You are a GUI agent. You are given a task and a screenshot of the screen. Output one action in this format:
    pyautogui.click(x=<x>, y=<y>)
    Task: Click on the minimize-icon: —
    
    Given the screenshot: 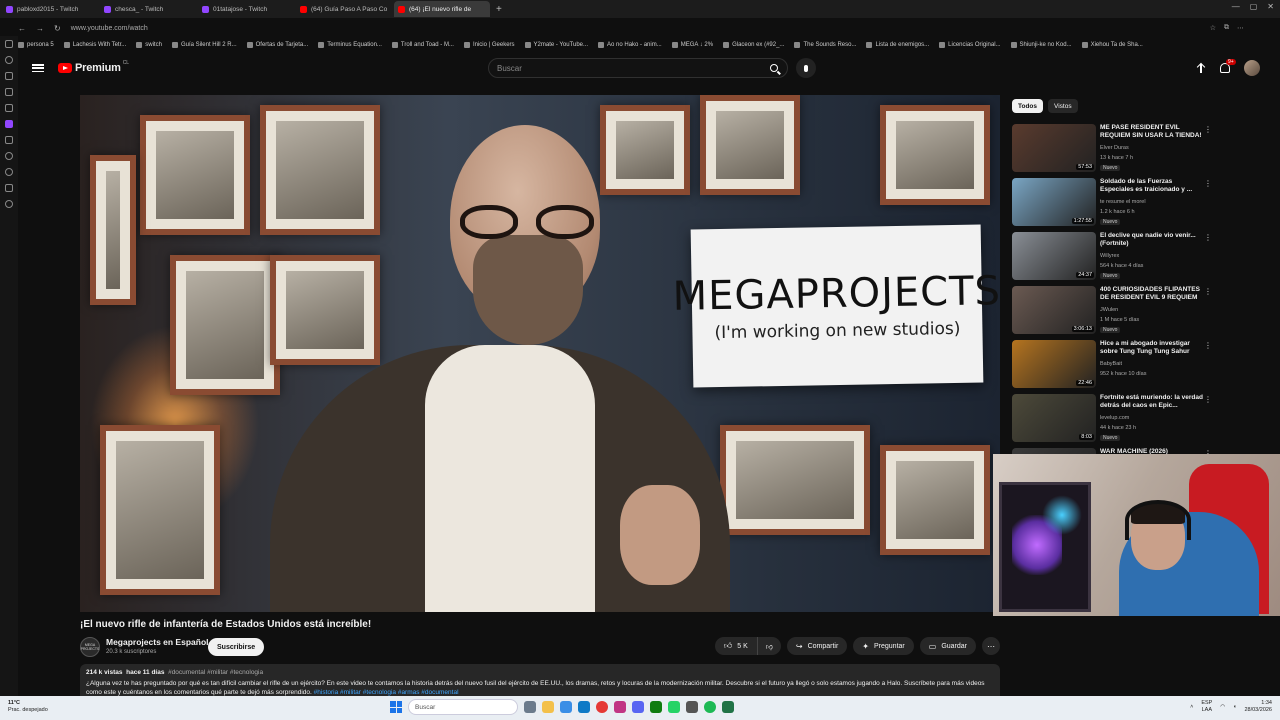 What is the action you would take?
    pyautogui.click(x=1236, y=6)
    